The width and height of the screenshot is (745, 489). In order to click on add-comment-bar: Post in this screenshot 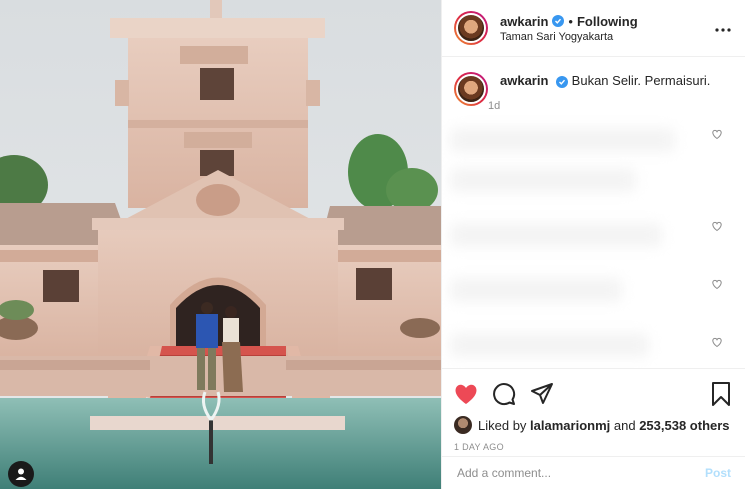, I will do `click(593, 472)`.